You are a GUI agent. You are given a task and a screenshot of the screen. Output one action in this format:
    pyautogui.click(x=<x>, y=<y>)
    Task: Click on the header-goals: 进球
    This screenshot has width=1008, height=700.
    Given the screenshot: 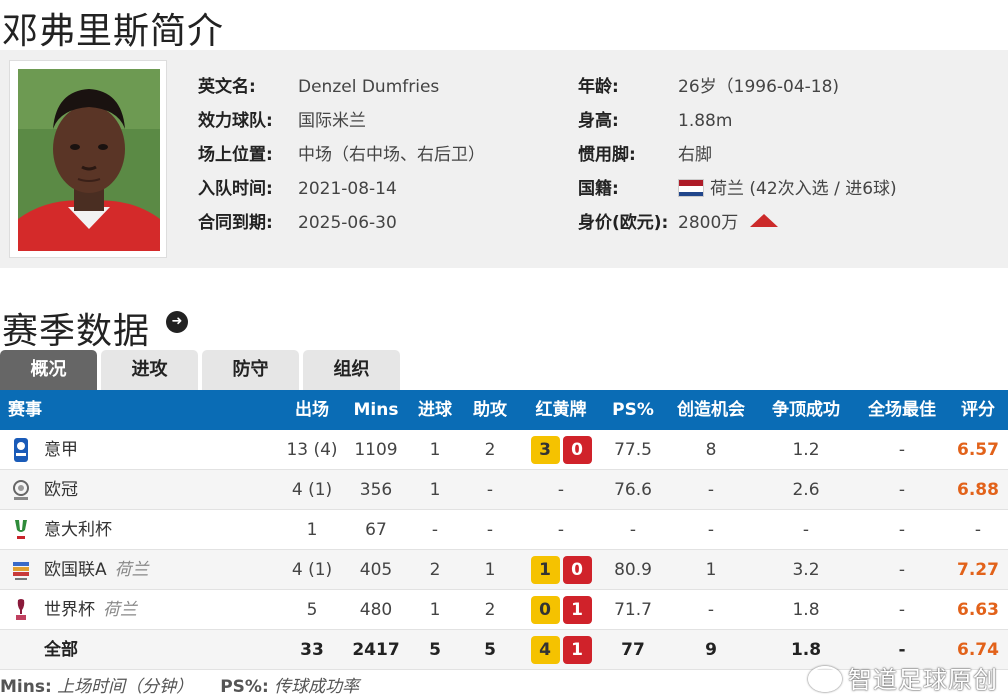 What is the action you would take?
    pyautogui.click(x=435, y=410)
    